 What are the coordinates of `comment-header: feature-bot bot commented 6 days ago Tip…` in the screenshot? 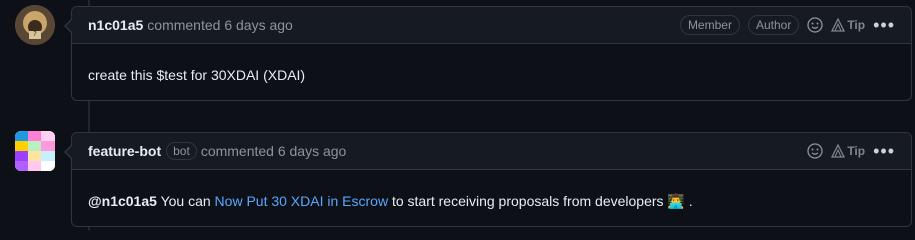 It's located at (491, 151).